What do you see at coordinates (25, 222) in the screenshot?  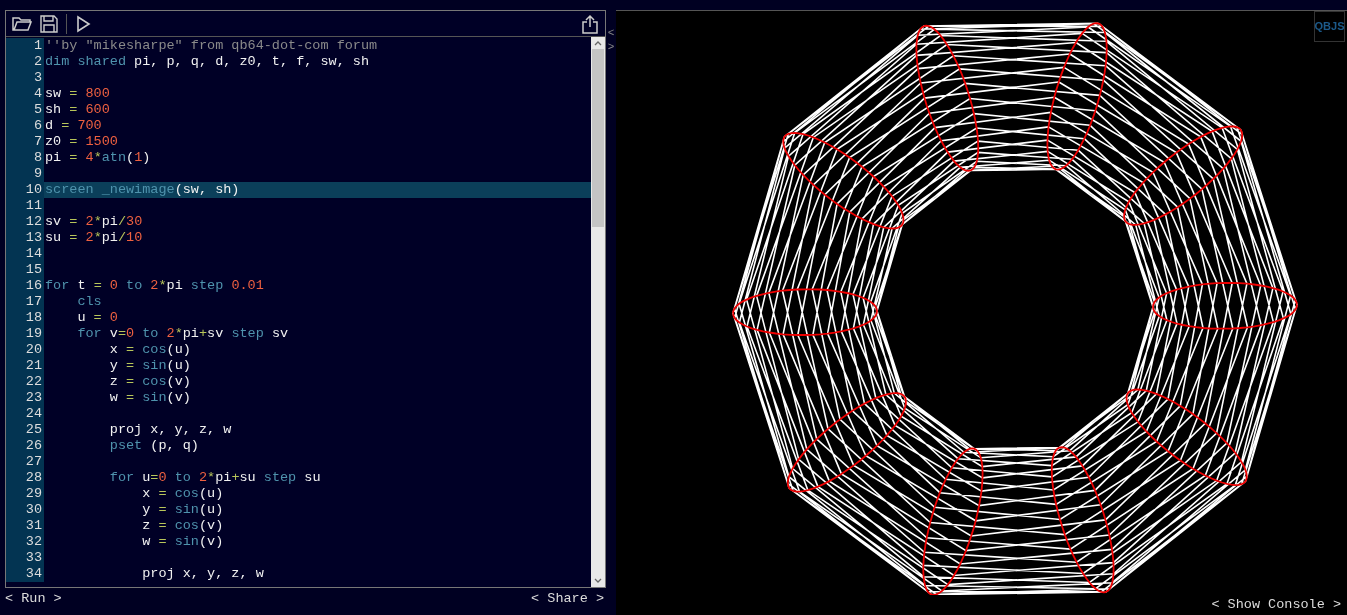 I see `line-number: 12` at bounding box center [25, 222].